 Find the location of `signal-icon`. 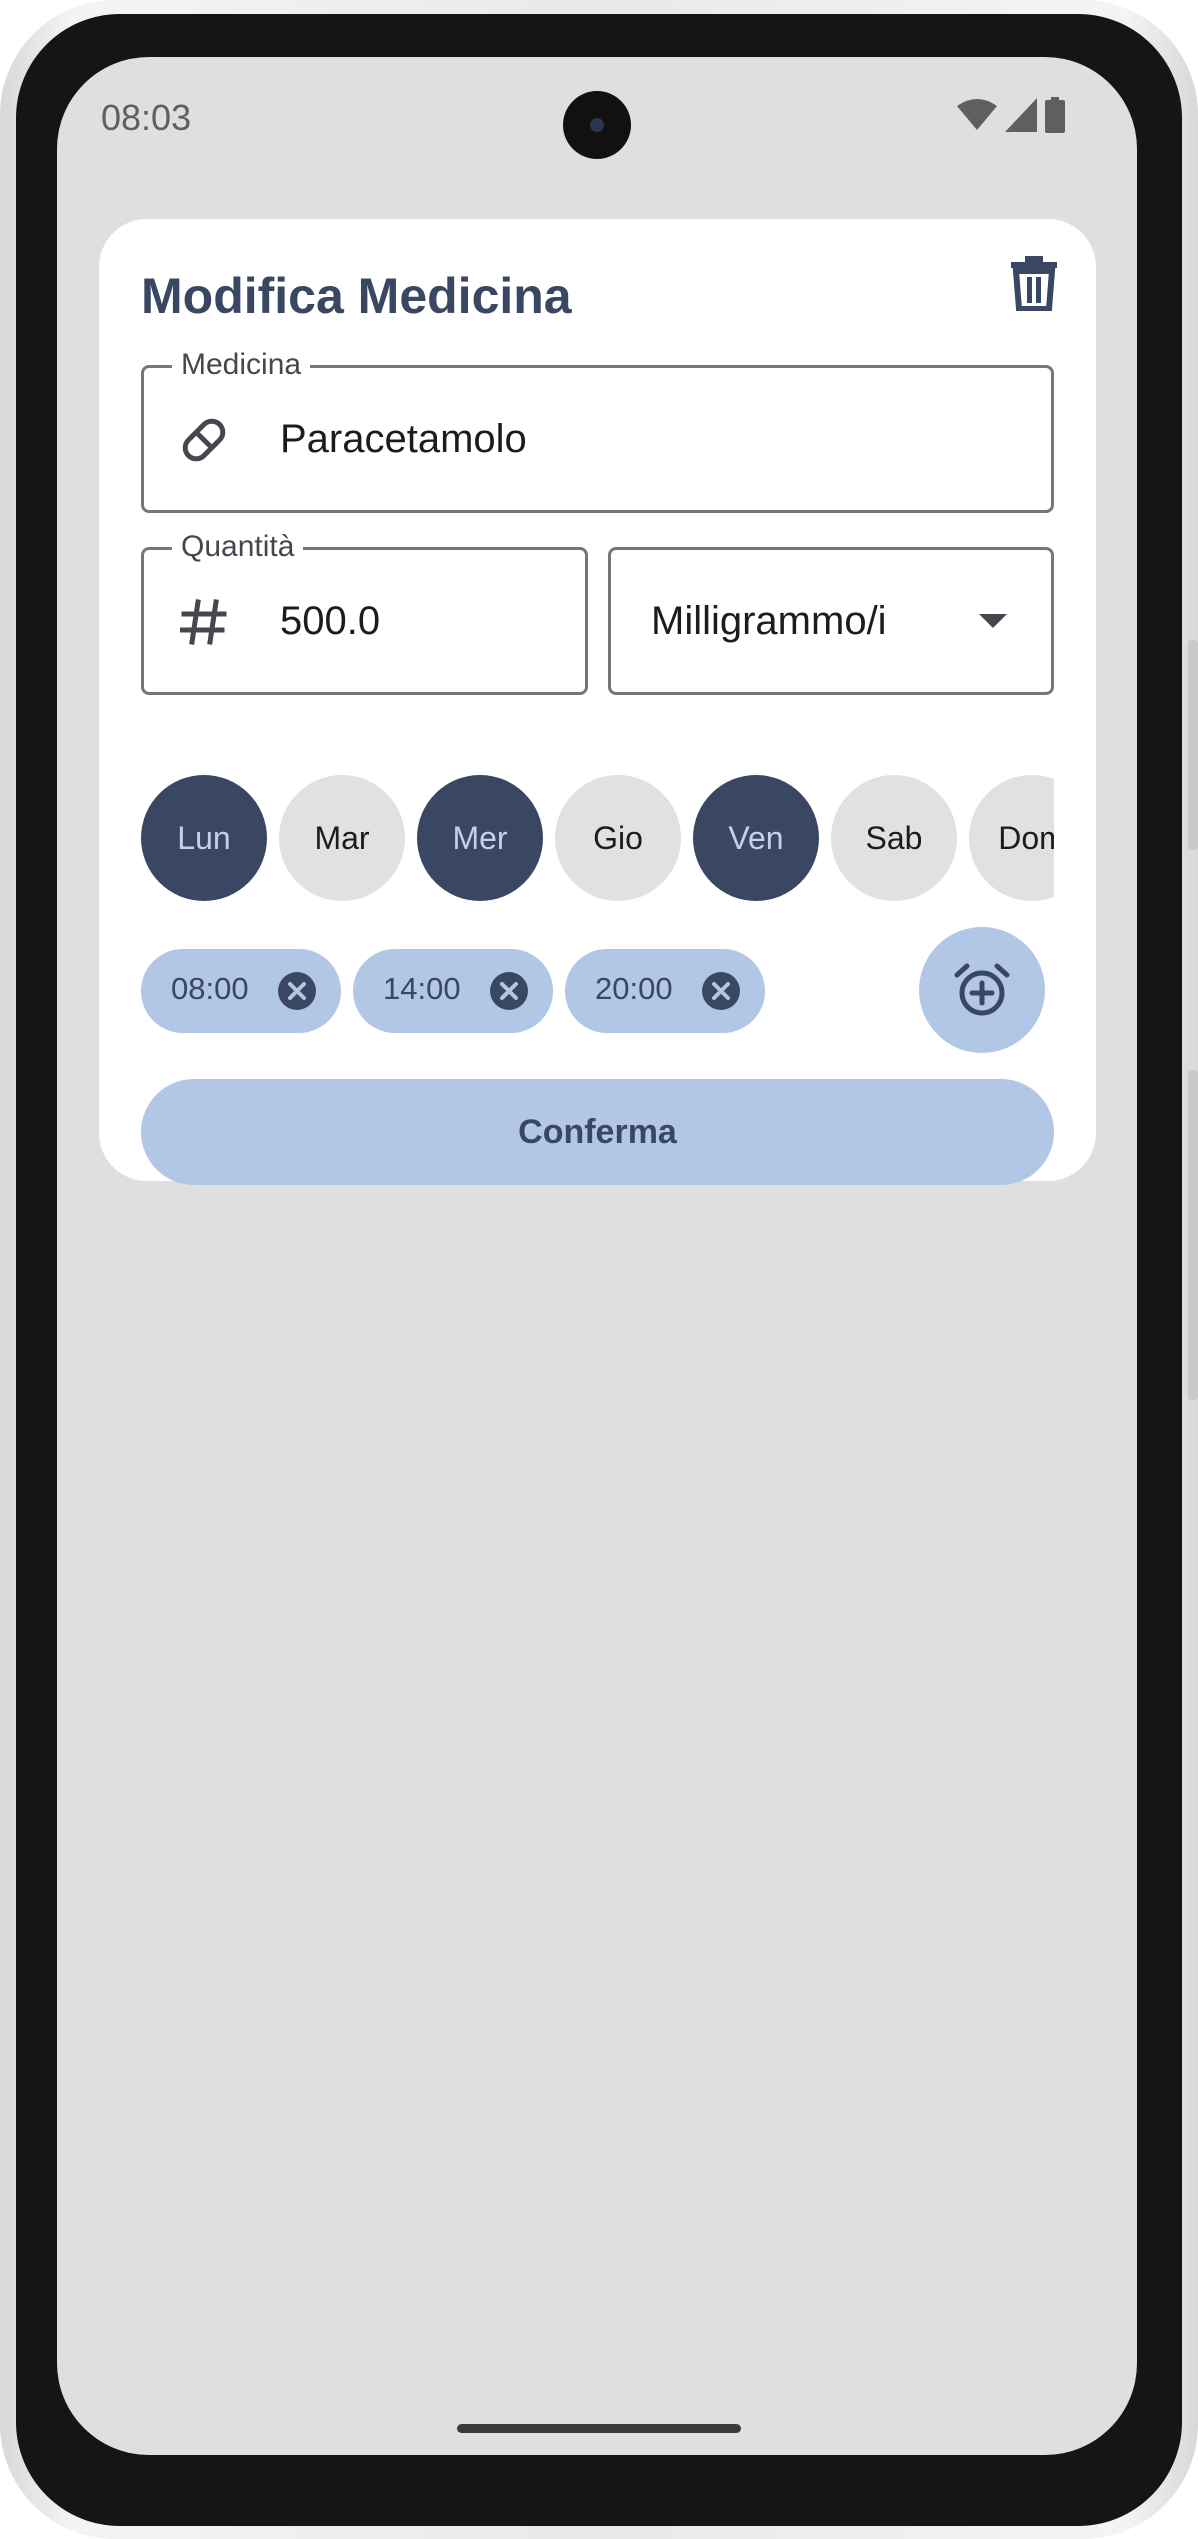

signal-icon is located at coordinates (1021, 115).